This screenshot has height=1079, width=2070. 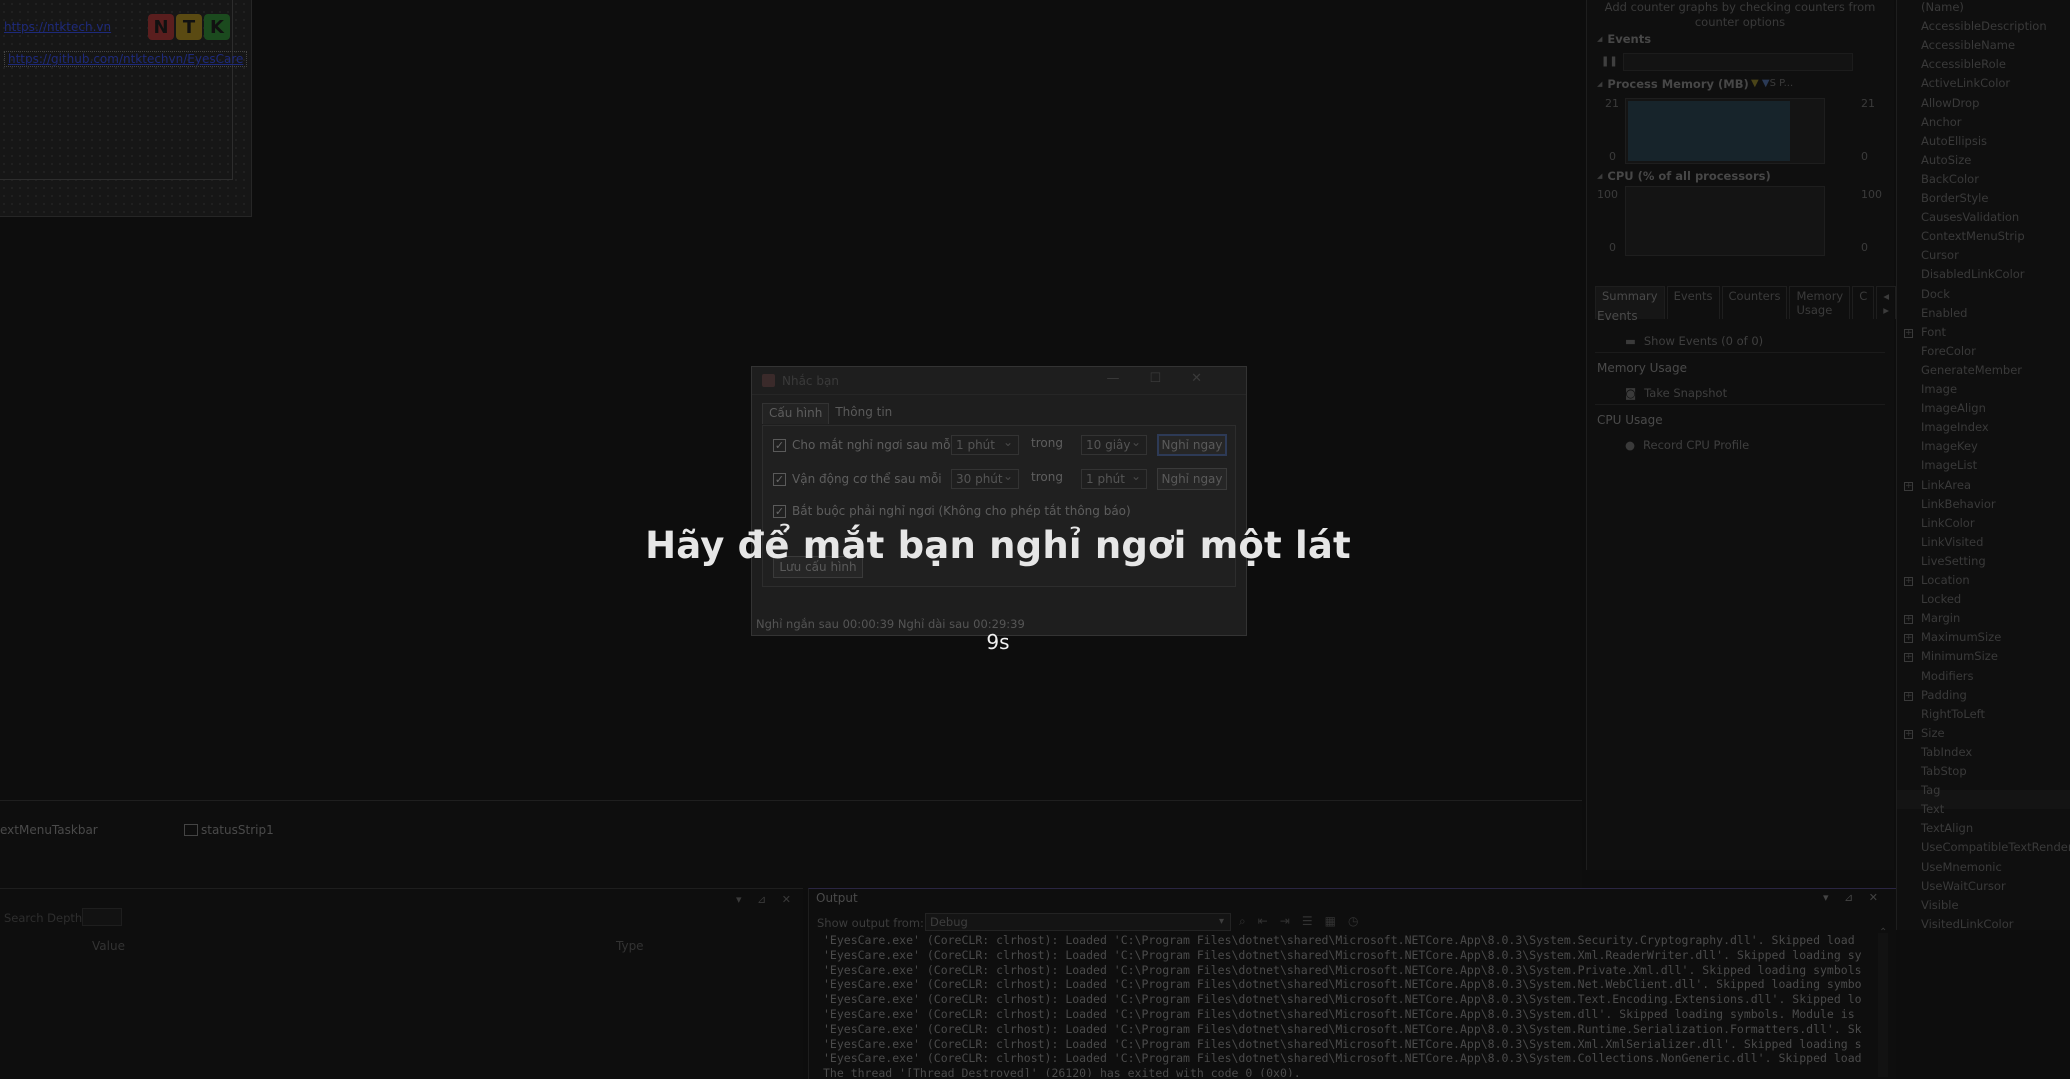 What do you see at coordinates (1995, 847) in the screenshot?
I see `property-row: UseCompatibleTextRendering` at bounding box center [1995, 847].